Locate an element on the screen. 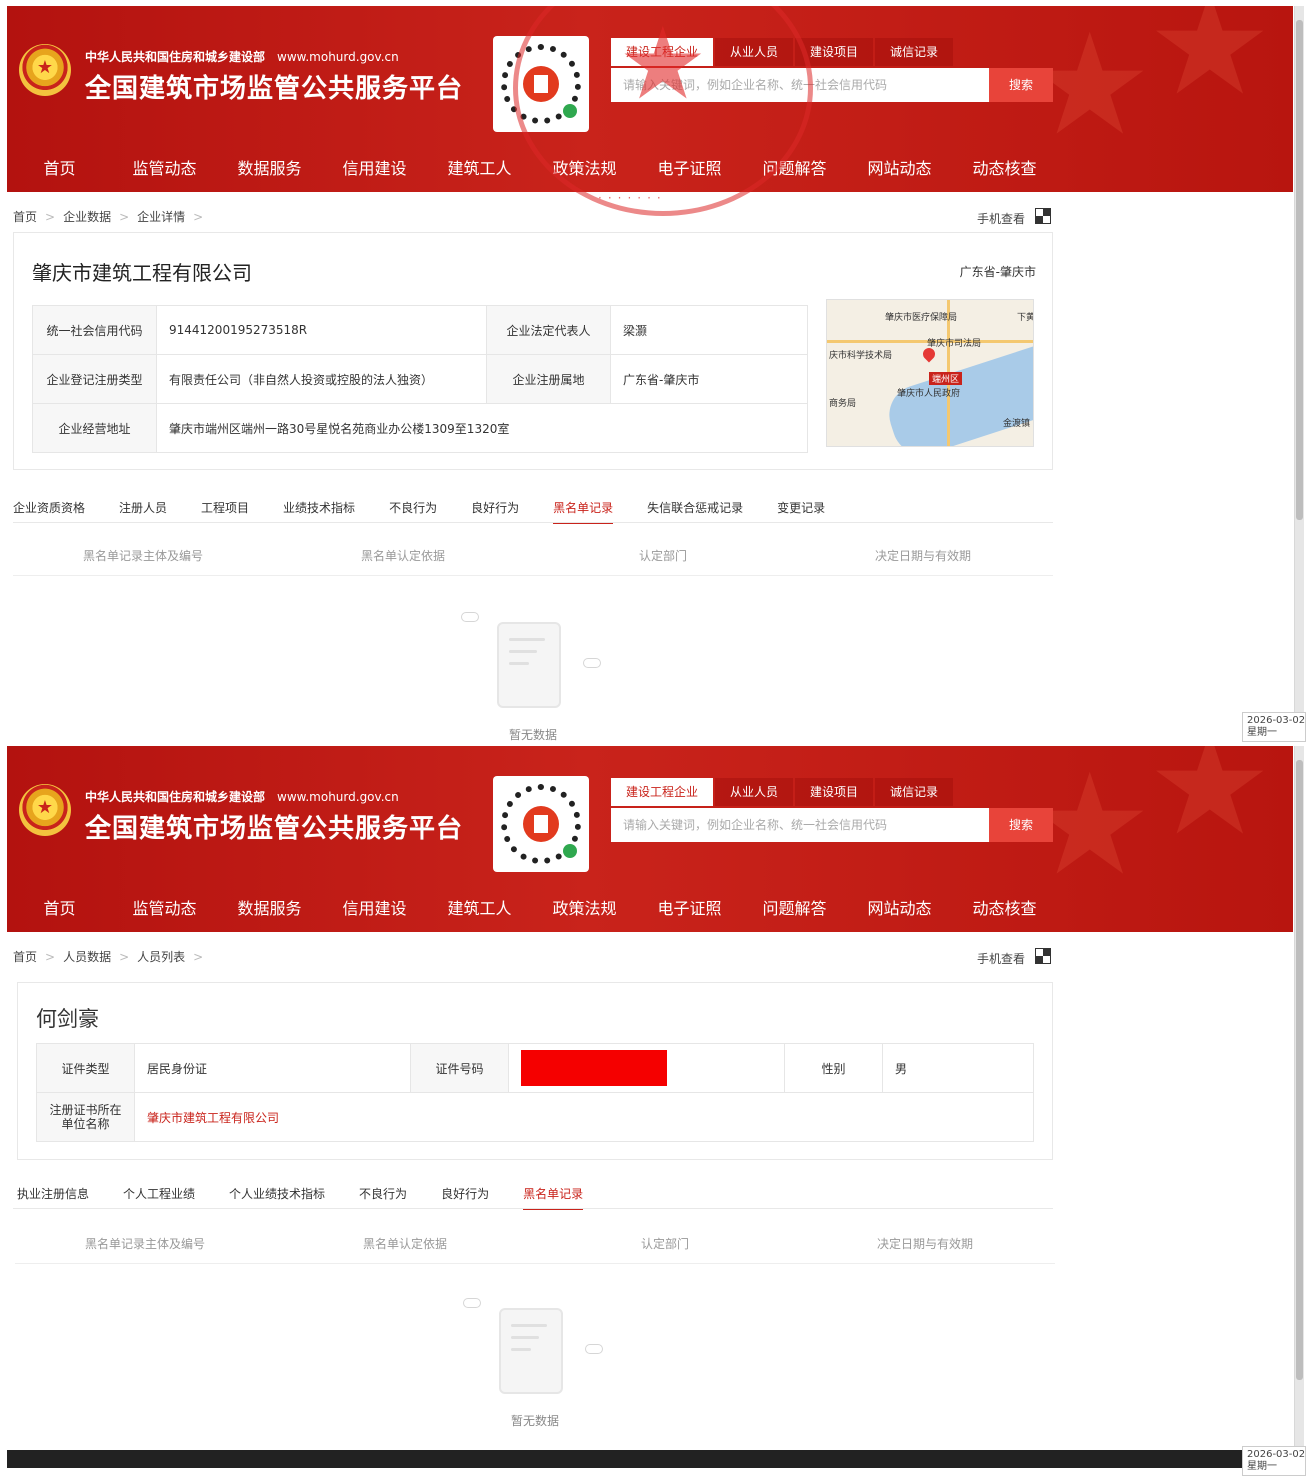  gender-label: 性别 is located at coordinates (833, 1068).